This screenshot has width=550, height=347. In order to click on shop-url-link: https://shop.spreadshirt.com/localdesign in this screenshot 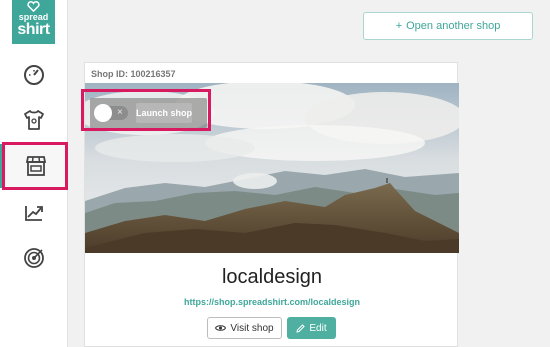, I will do `click(272, 302)`.